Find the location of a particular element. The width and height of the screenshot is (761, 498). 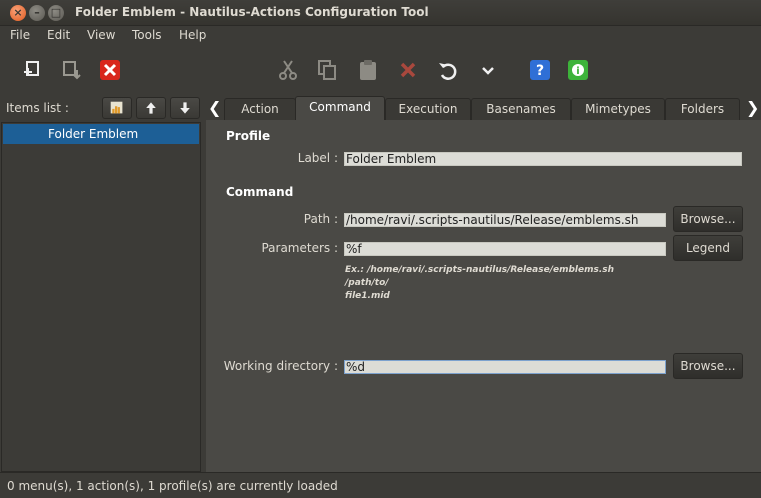

about-icon: i is located at coordinates (578, 70).